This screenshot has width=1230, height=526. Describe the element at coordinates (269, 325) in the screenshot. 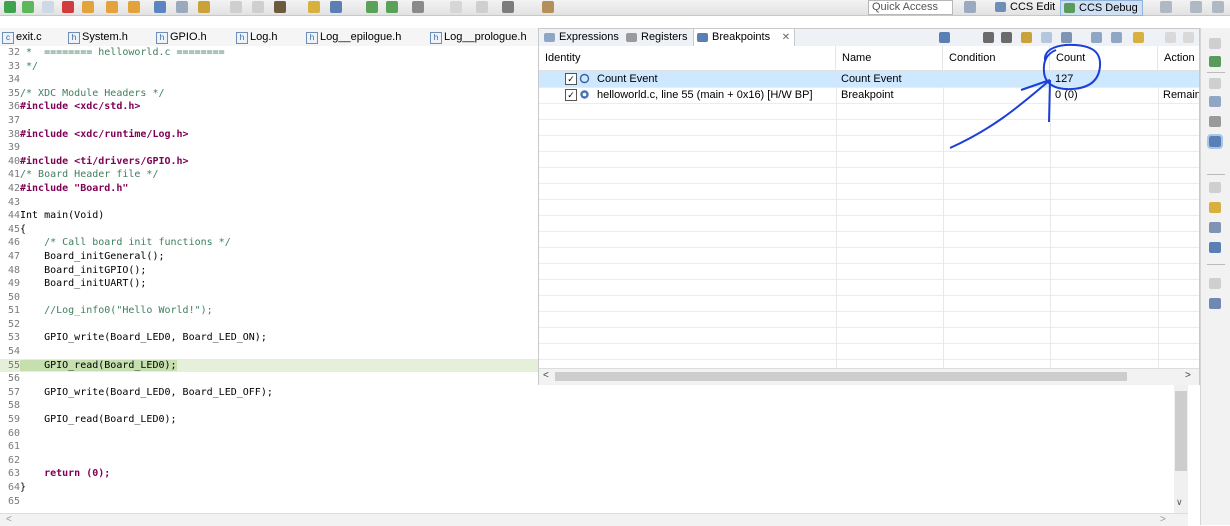

I see `code-line: 52` at that location.